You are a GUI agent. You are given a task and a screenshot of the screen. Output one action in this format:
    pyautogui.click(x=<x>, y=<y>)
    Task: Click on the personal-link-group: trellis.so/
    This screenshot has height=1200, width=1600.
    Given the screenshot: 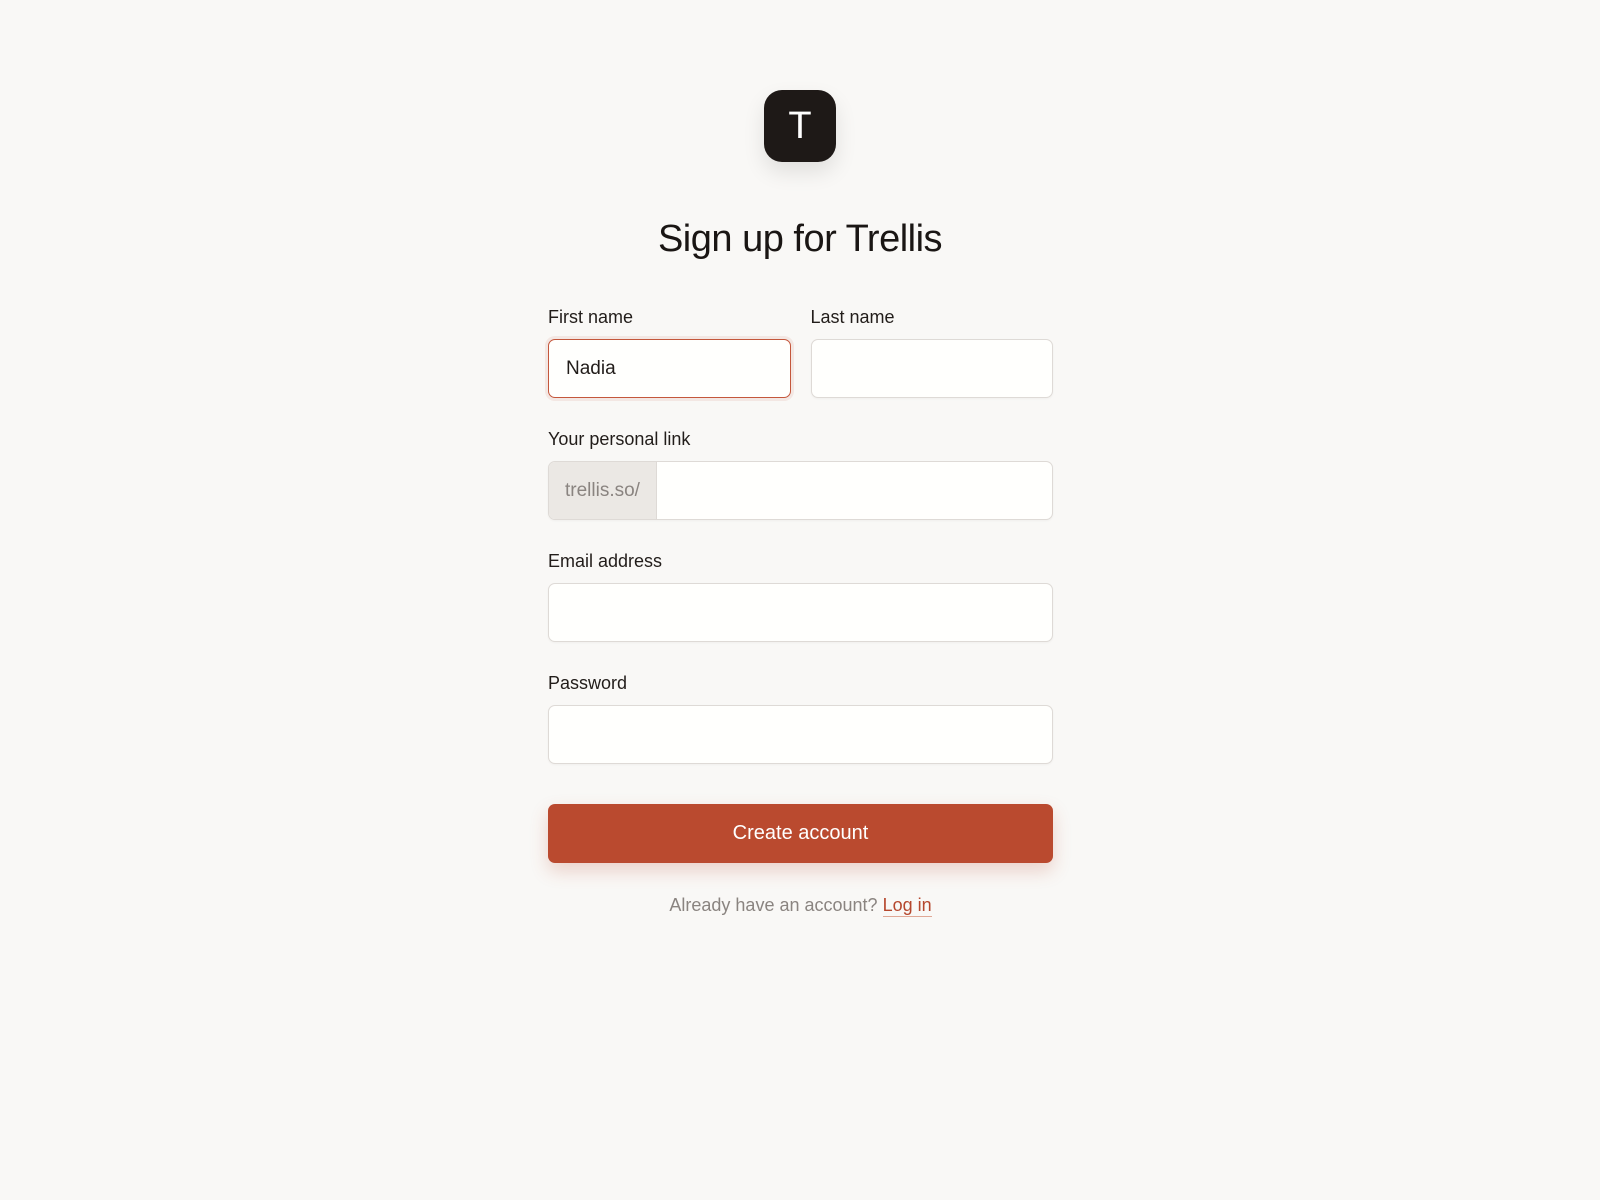 What is the action you would take?
    pyautogui.click(x=800, y=490)
    